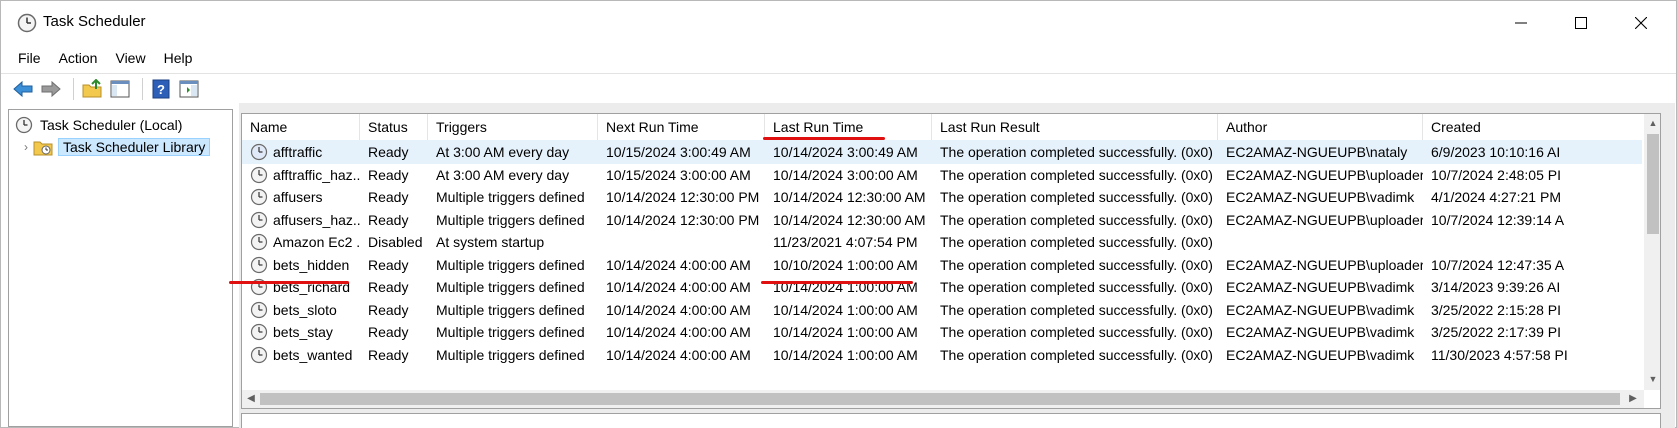 The image size is (1677, 428). Describe the element at coordinates (1652, 252) in the screenshot. I see `vertical-scrollbar: ▲ ▼` at that location.